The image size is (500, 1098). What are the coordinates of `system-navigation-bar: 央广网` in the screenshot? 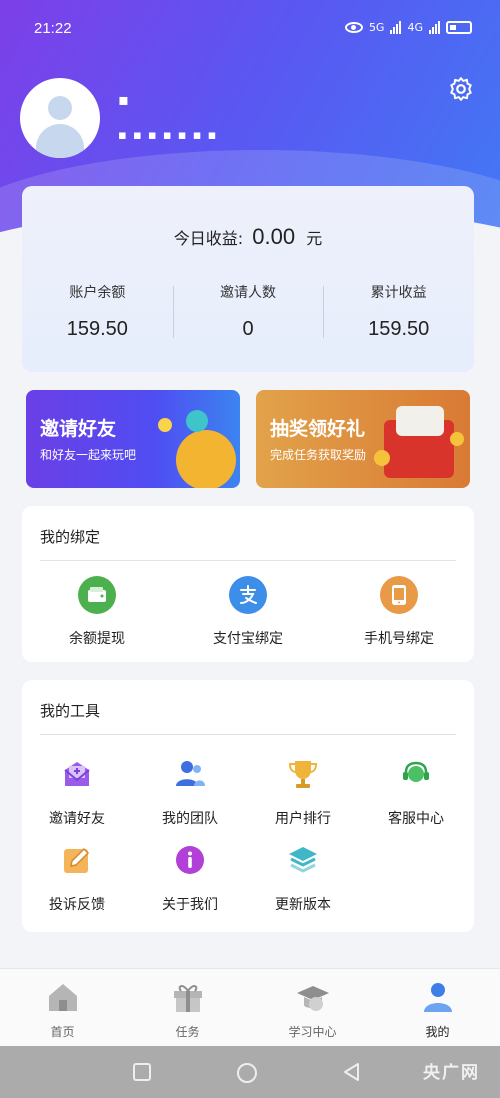 It's located at (250, 1072).